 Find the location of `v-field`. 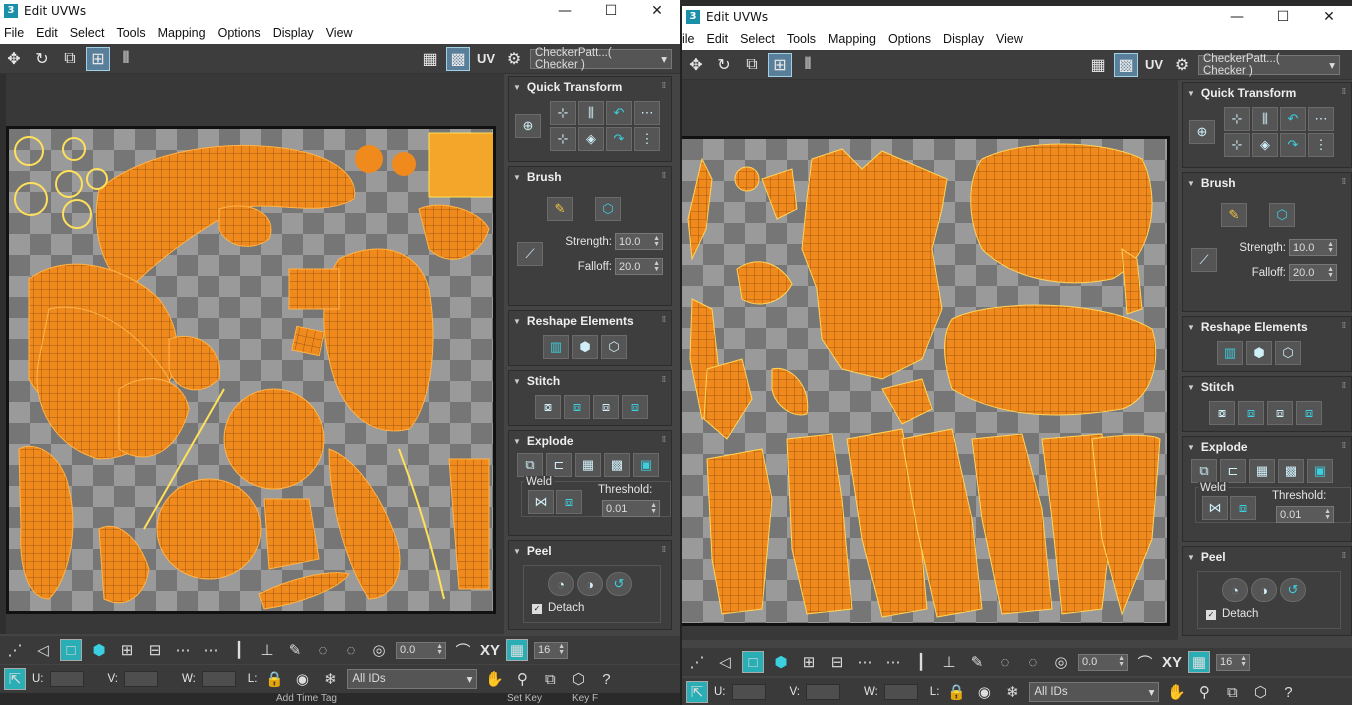

v-field is located at coordinates (140, 679).